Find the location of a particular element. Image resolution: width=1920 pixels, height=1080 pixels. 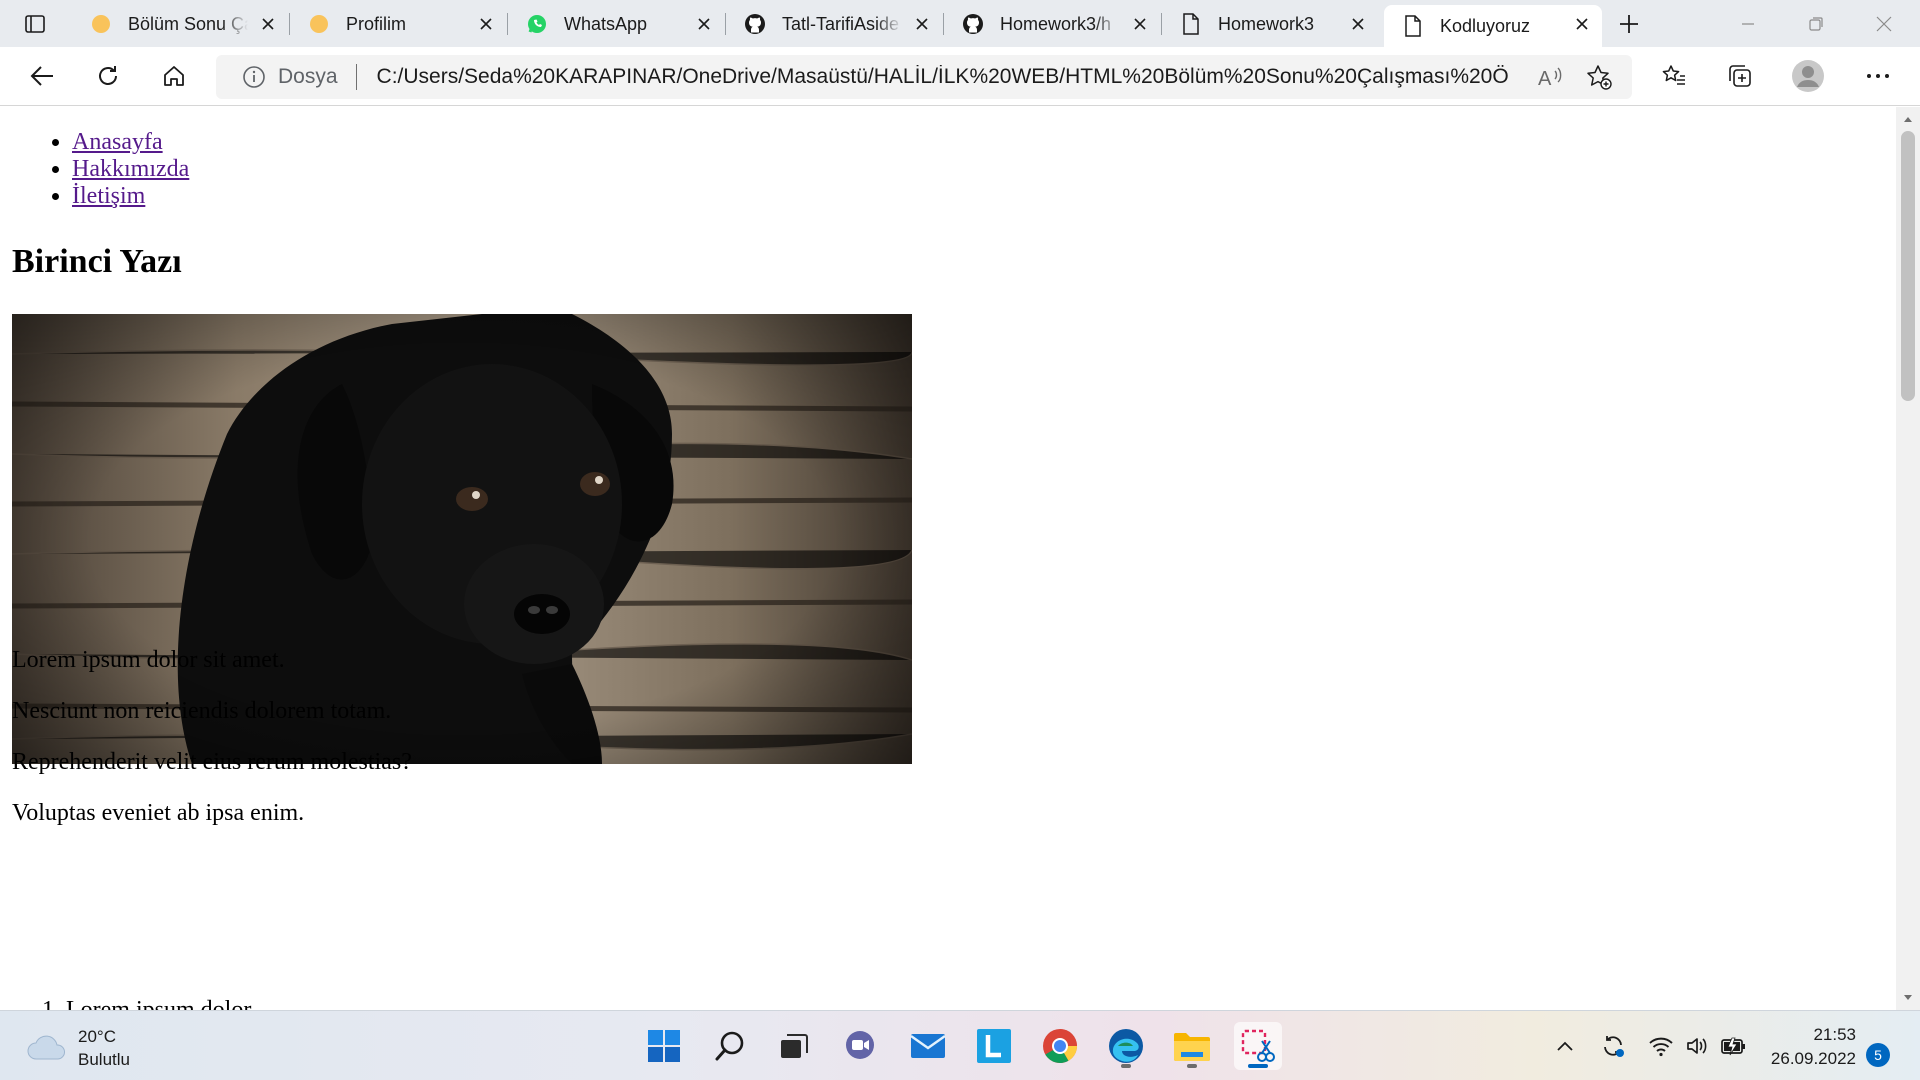

tab-title: Homework3 is located at coordinates (1266, 23).